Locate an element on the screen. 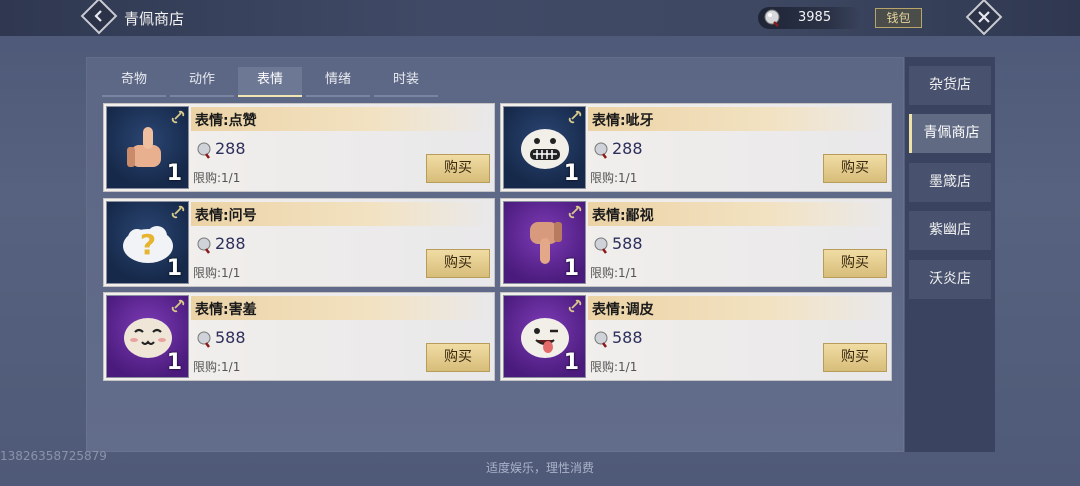 This screenshot has height=486, width=1080. item-name-bar: 表情:调皮 is located at coordinates (738, 308).